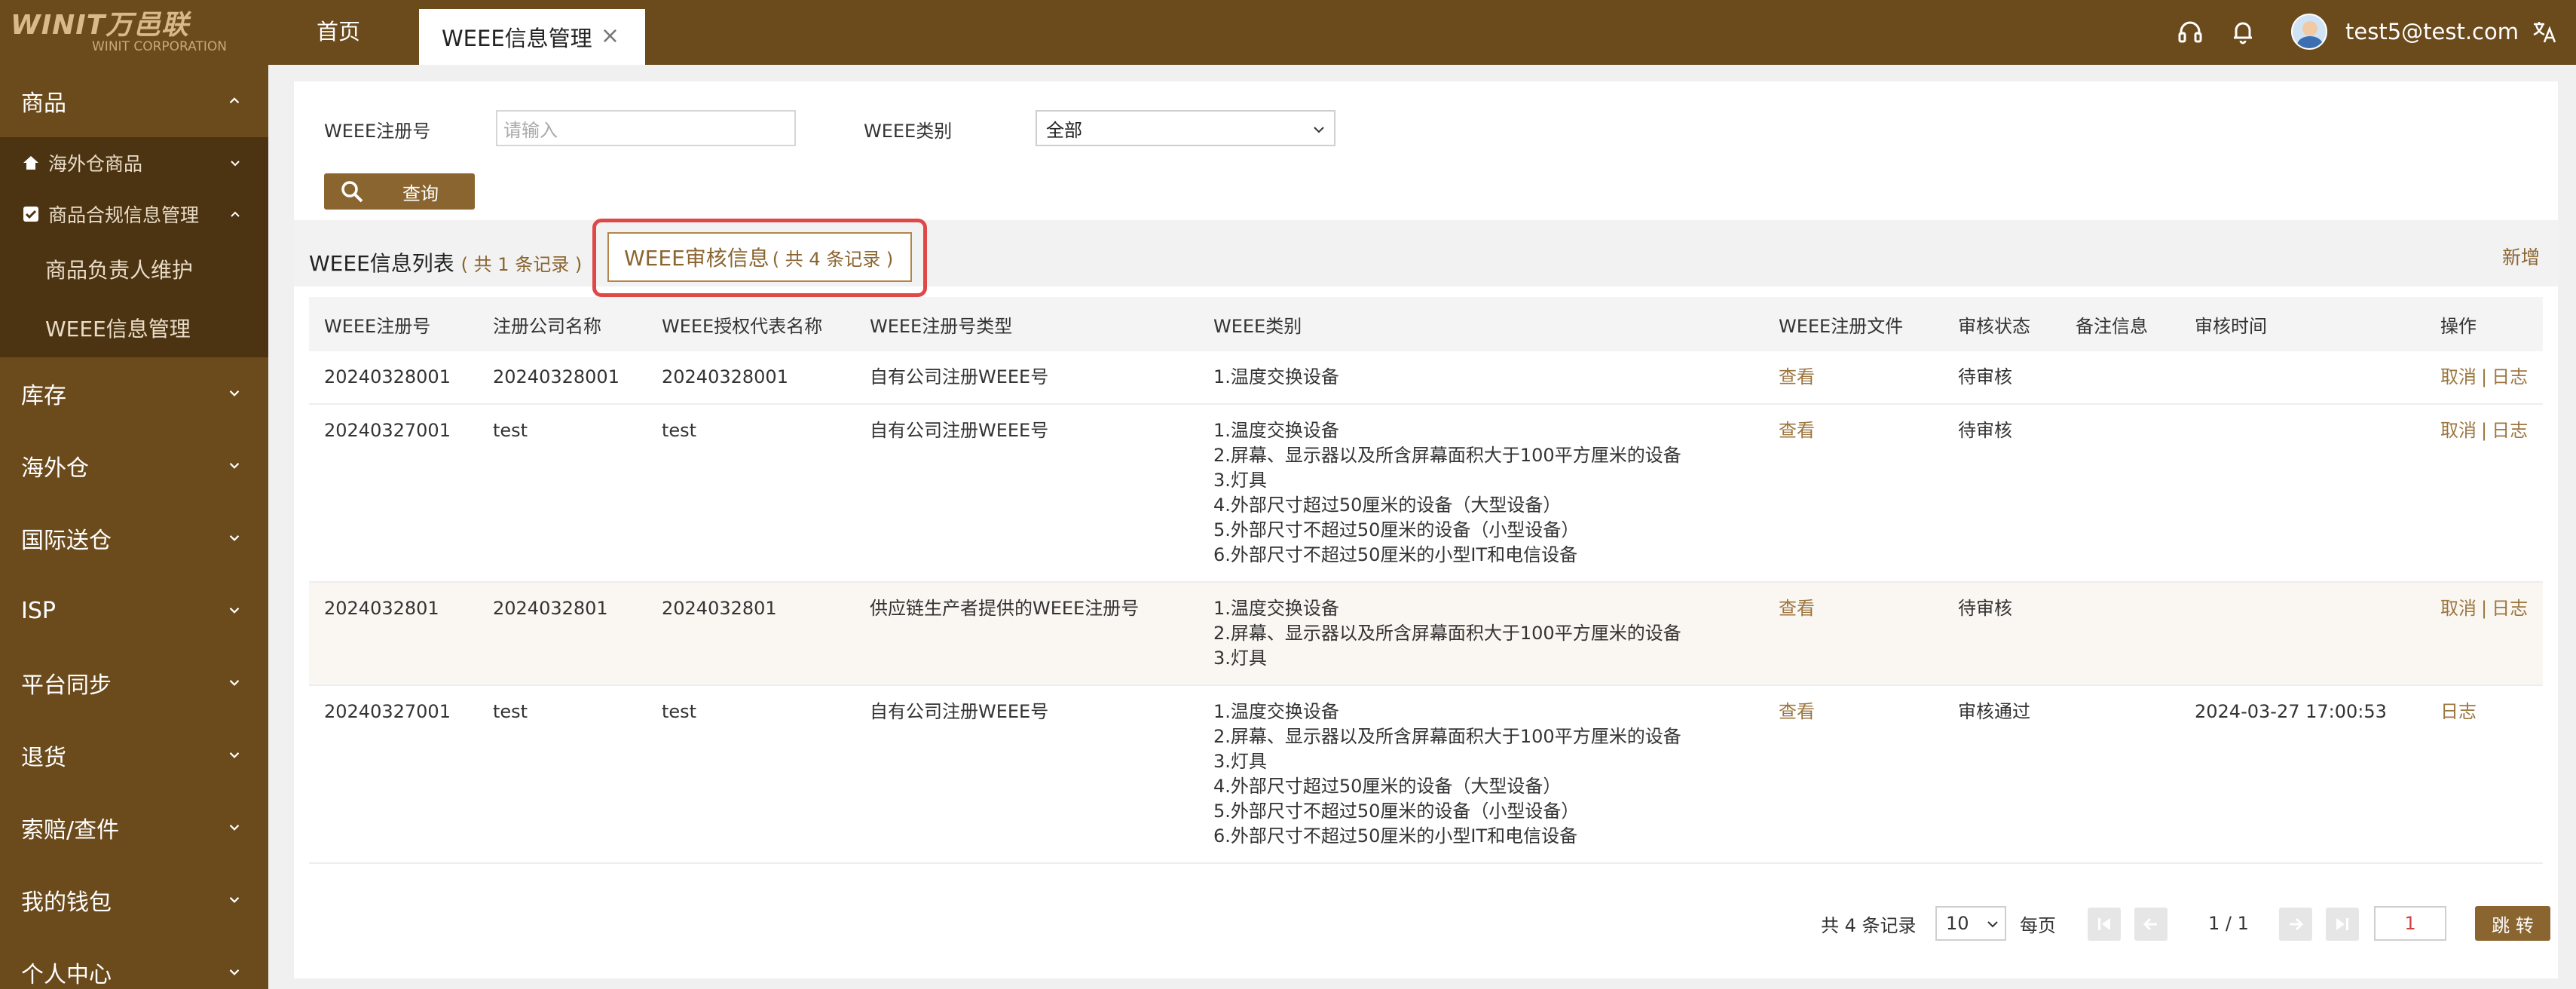 Image resolution: width=2576 pixels, height=989 pixels. What do you see at coordinates (399, 192) in the screenshot?
I see `query-button: 查询` at bounding box center [399, 192].